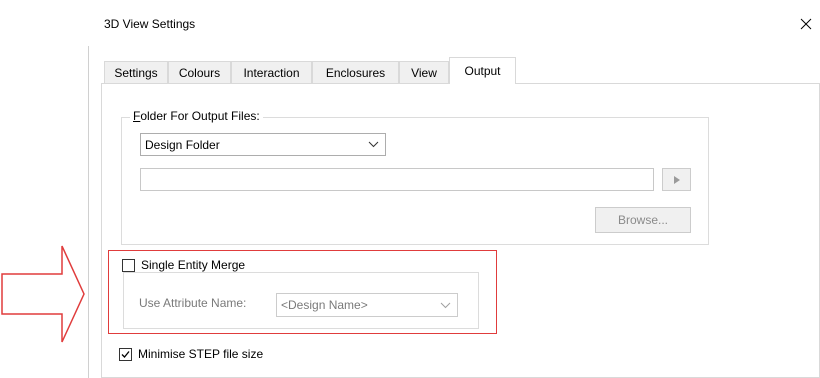 This screenshot has width=820, height=378. Describe the element at coordinates (355, 72) in the screenshot. I see `tab-enclosures: Enclosures` at that location.